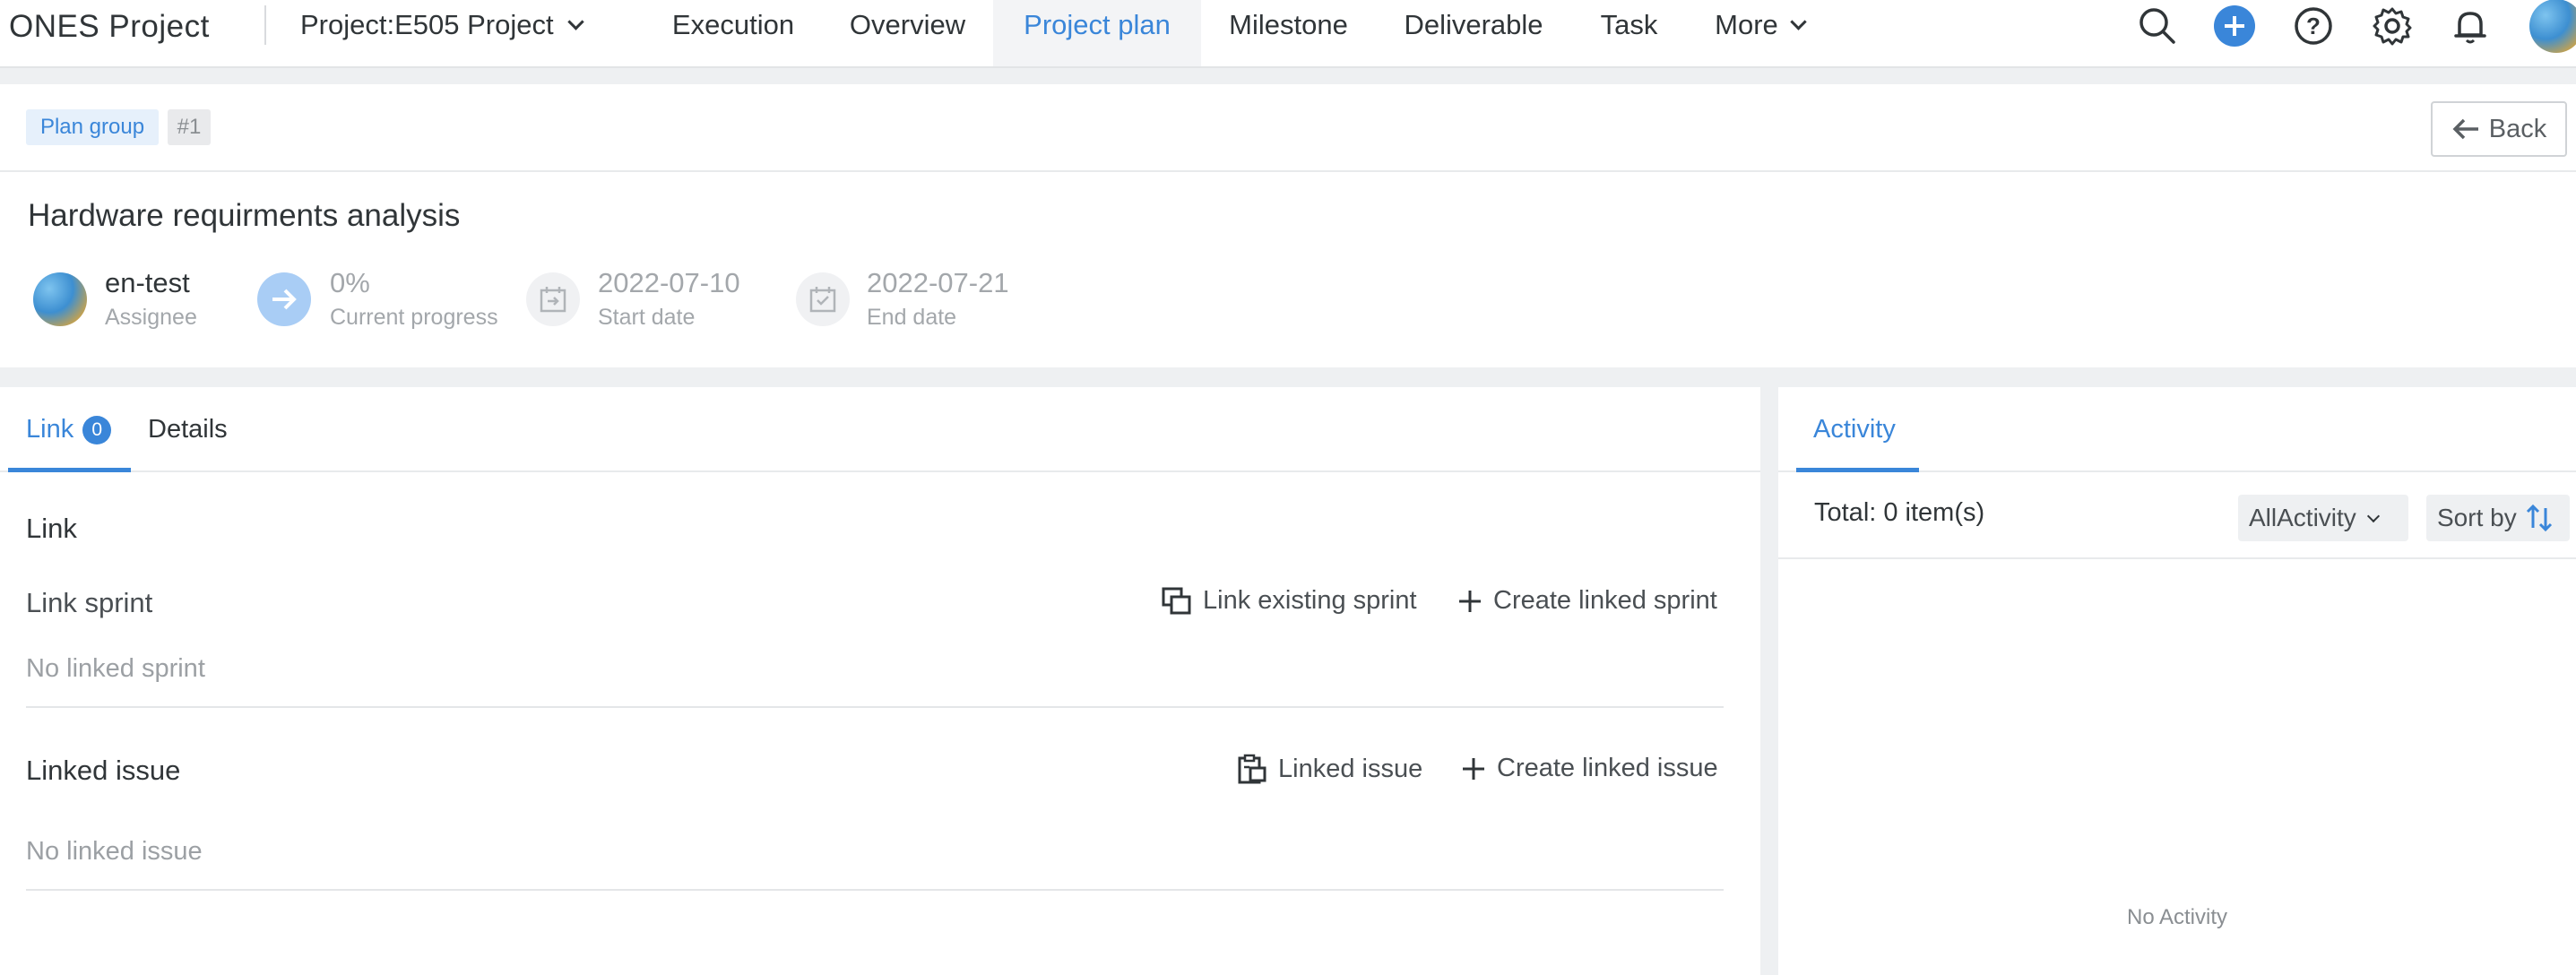  I want to click on start-date-field: 2022-07-10 Start date, so click(645, 300).